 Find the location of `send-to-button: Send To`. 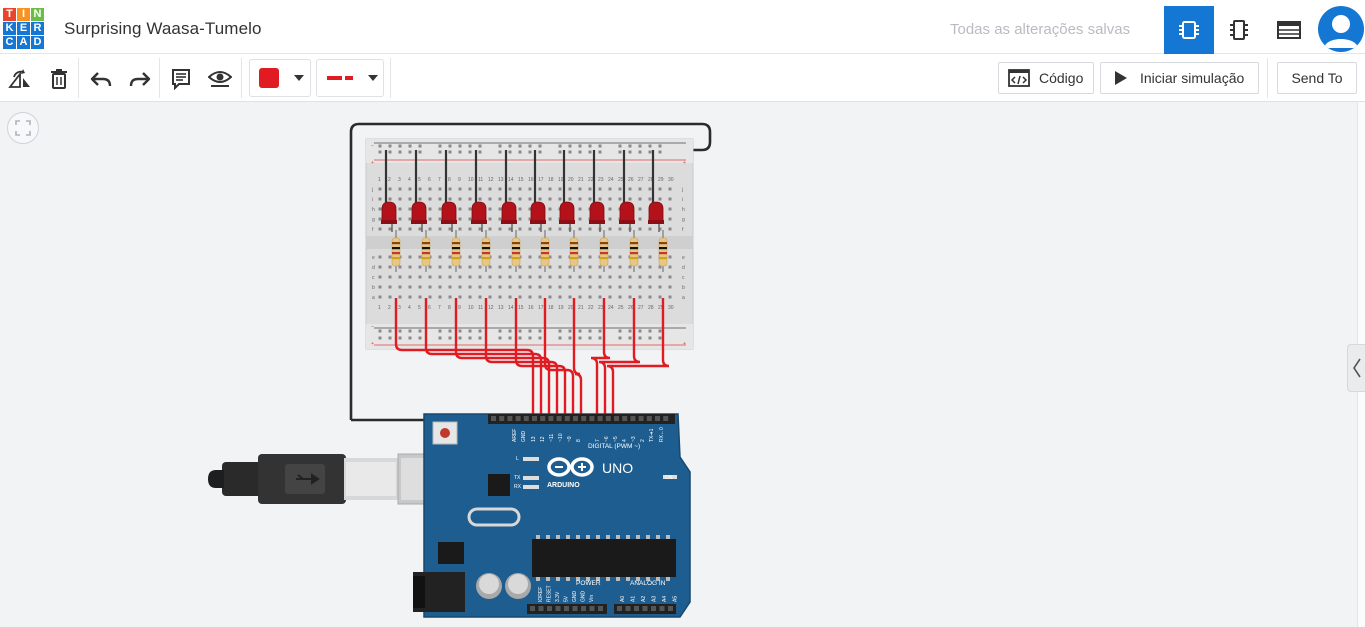

send-to-button: Send To is located at coordinates (1317, 78).